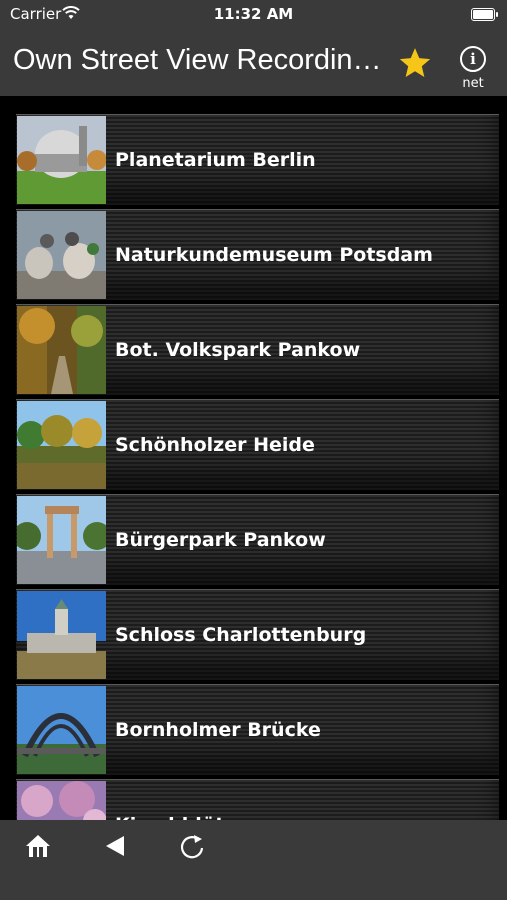 The width and height of the screenshot is (507, 900). What do you see at coordinates (274, 255) in the screenshot?
I see `list-item-label: Naturkundemuseum Potsdam` at bounding box center [274, 255].